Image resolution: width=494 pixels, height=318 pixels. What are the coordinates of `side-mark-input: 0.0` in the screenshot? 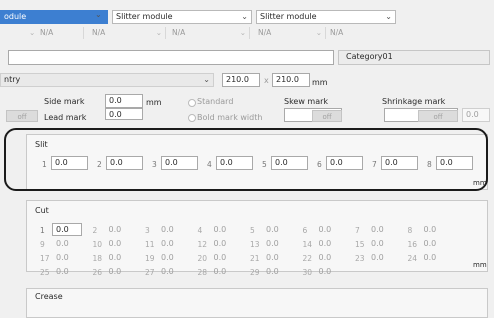 It's located at (124, 101).